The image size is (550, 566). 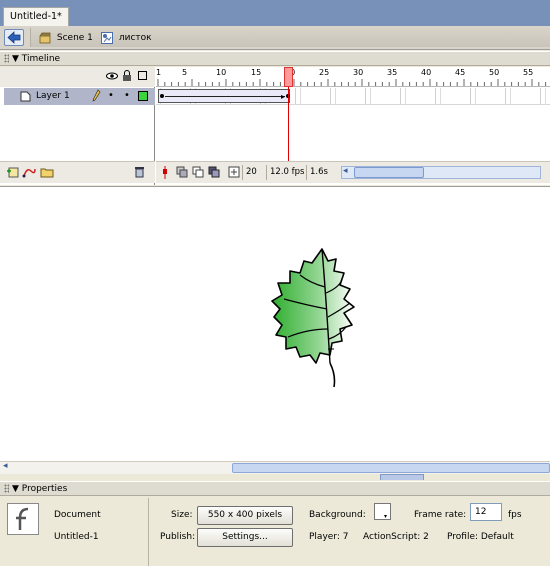 I want to click on layer-page-icon, so click(x=25, y=98).